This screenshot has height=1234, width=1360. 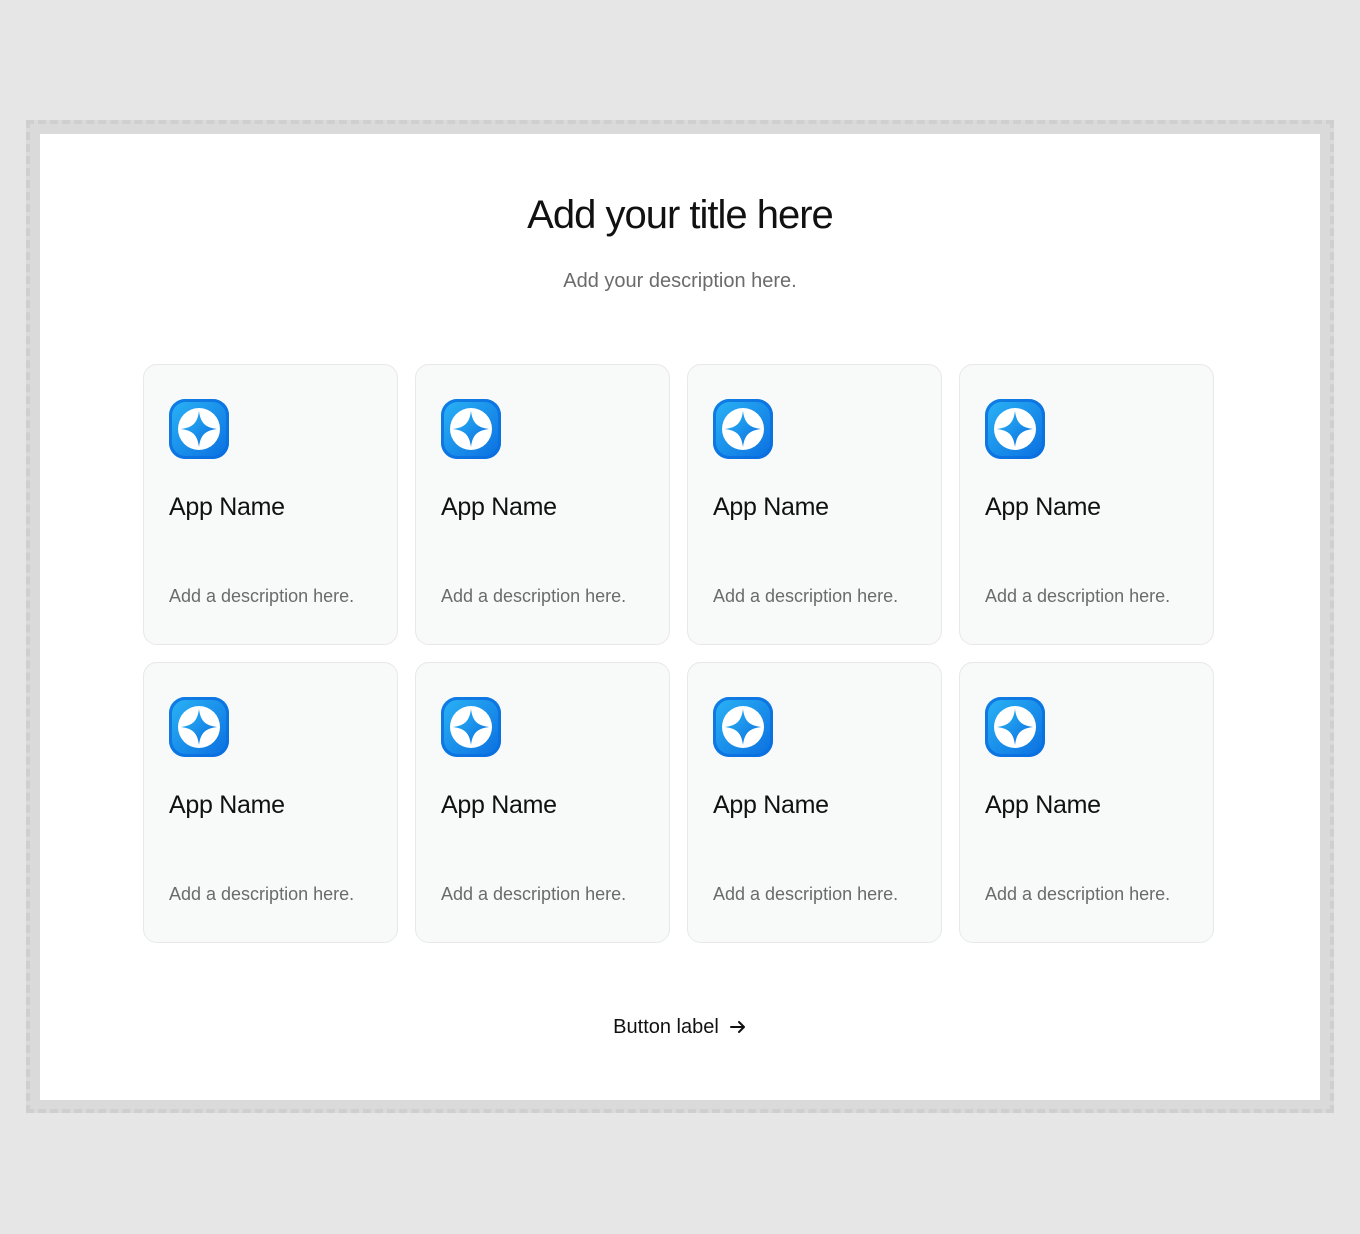 What do you see at coordinates (680, 281) in the screenshot?
I see `page-description: Add your description here.` at bounding box center [680, 281].